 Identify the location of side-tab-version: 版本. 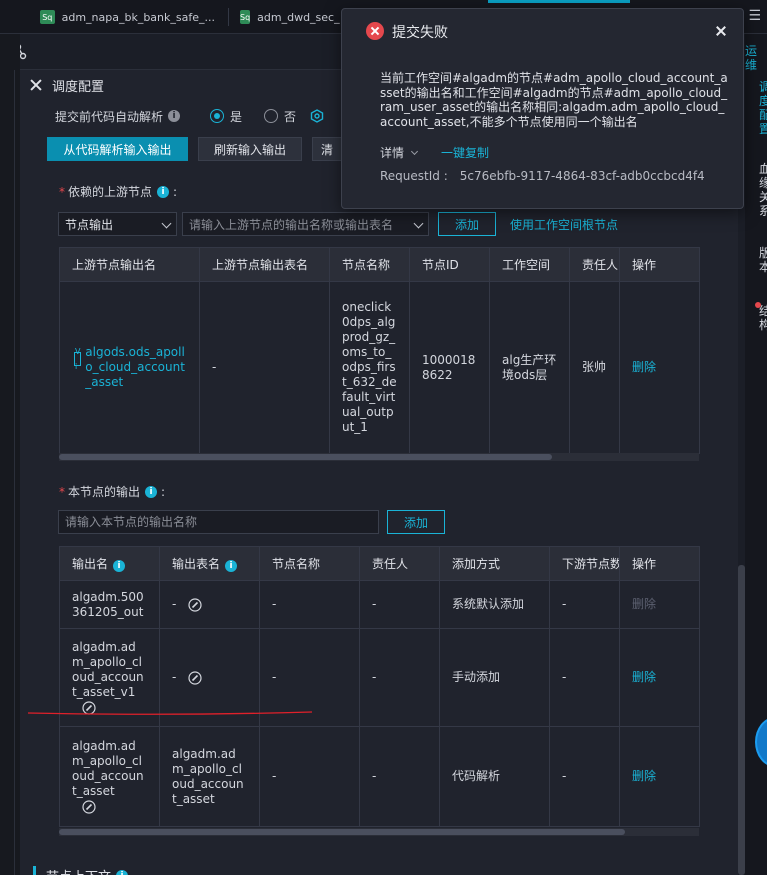
(763, 260).